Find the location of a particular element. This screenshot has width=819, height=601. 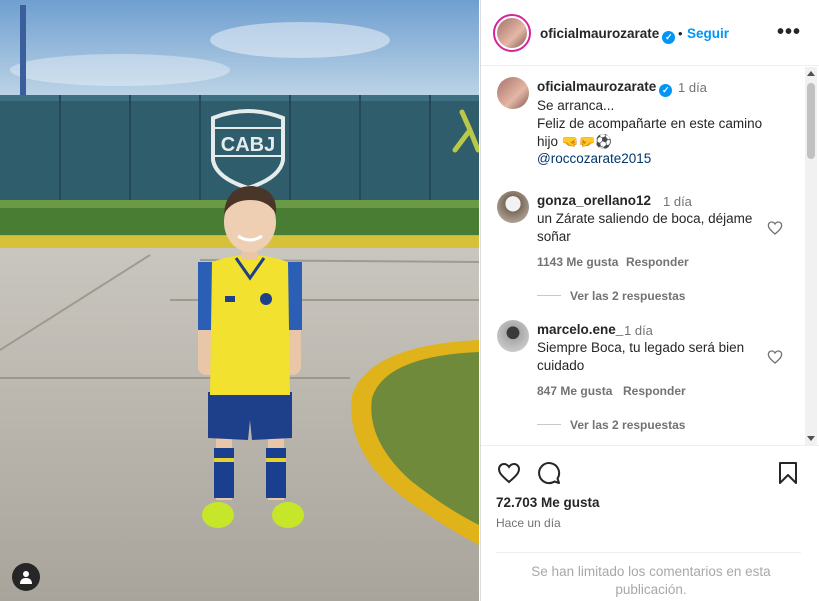

author-username: oficialmaurozarate ✓ is located at coordinates (608, 35).